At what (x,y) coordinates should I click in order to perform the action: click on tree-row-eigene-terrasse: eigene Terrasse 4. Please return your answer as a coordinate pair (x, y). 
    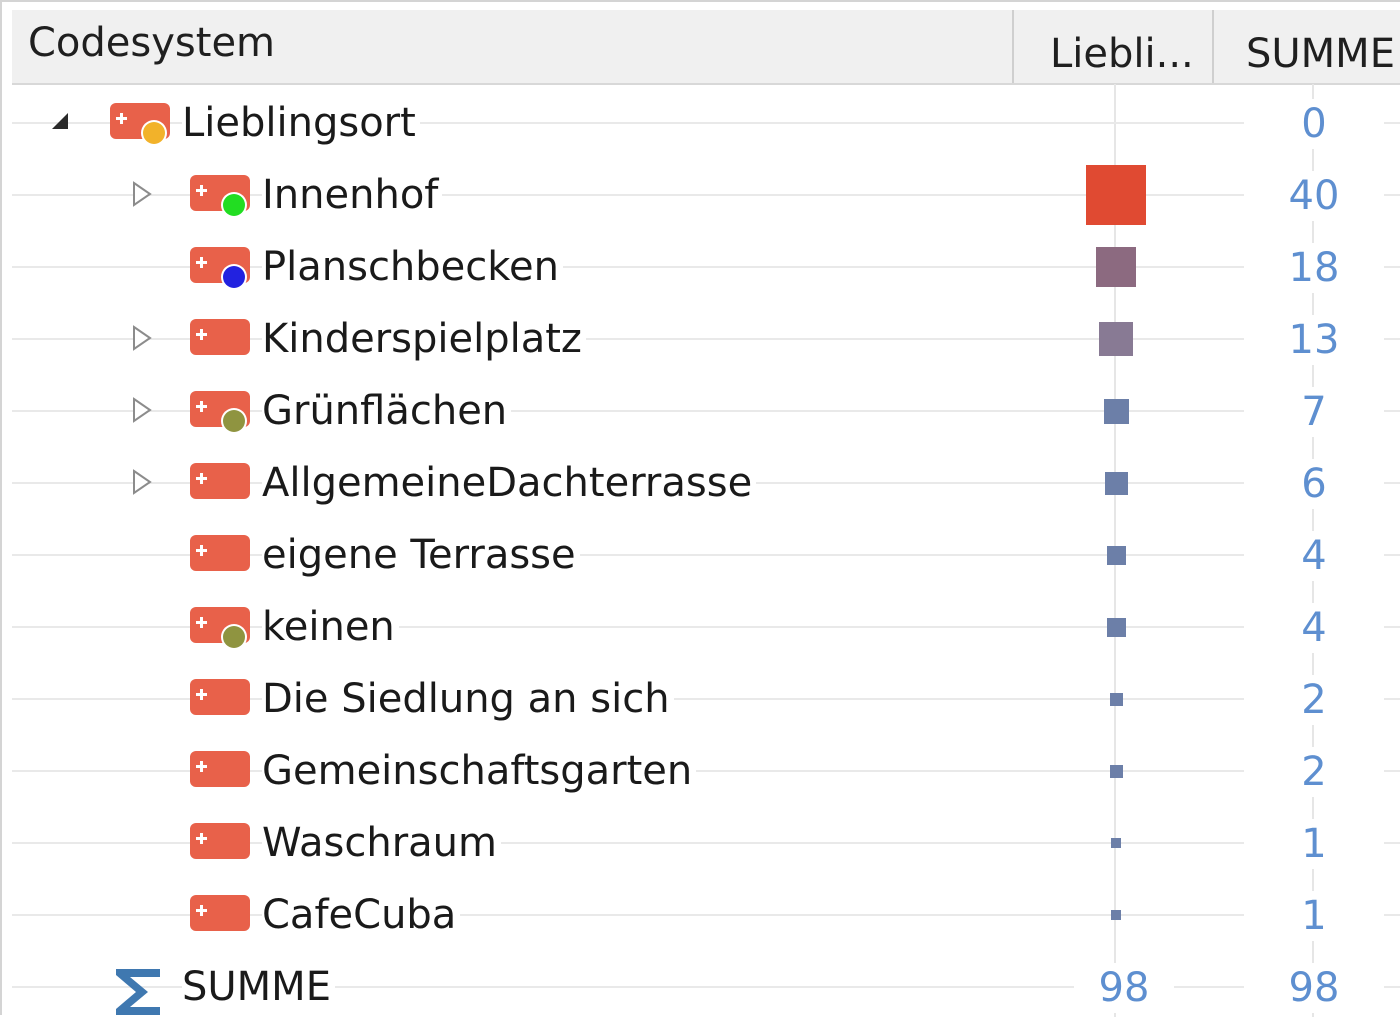
    Looking at the image, I should click on (706, 555).